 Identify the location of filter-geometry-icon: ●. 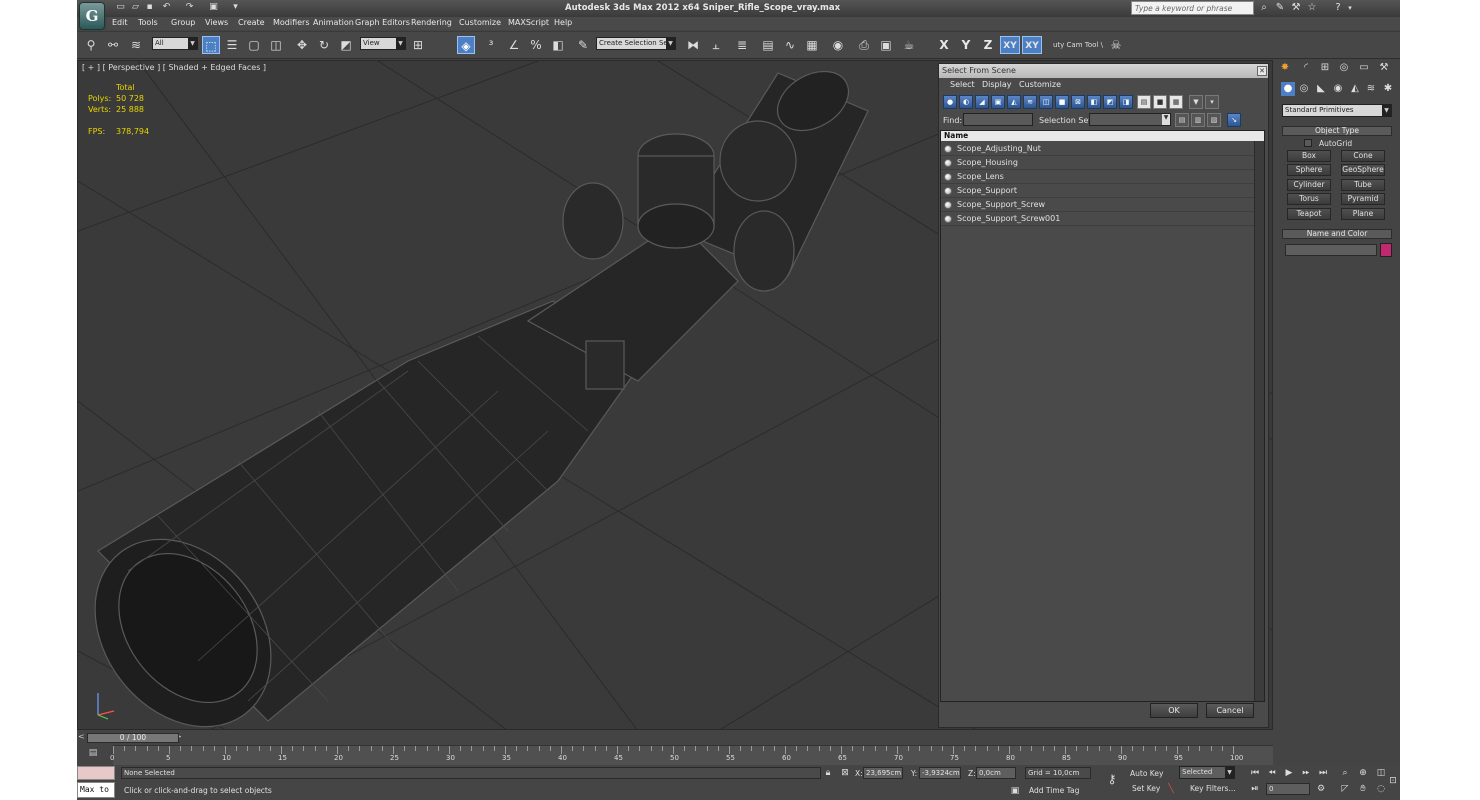
(950, 102).